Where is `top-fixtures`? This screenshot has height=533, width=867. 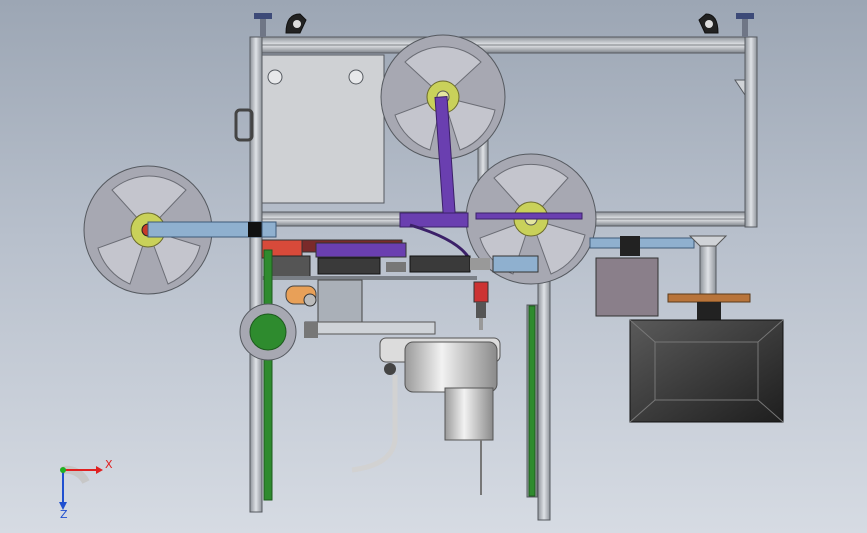
top-fixtures is located at coordinates (504, 25).